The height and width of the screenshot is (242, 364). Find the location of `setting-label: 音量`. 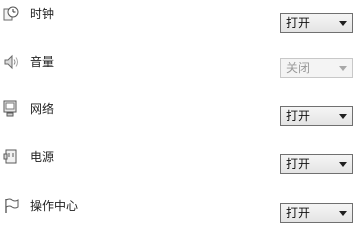

setting-label: 音量 is located at coordinates (42, 62).